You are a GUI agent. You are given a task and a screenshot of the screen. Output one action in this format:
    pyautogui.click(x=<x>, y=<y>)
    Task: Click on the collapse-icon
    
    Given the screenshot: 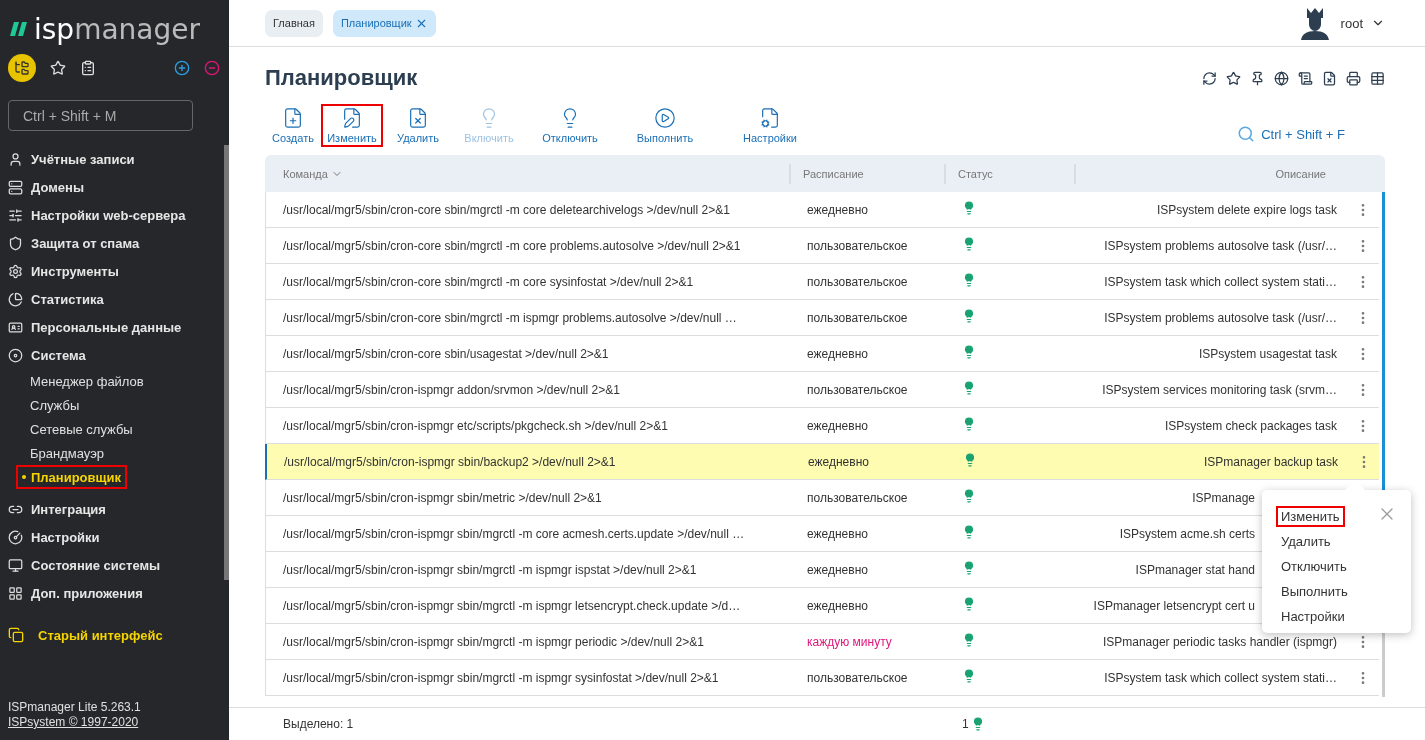 What is the action you would take?
    pyautogui.click(x=212, y=68)
    